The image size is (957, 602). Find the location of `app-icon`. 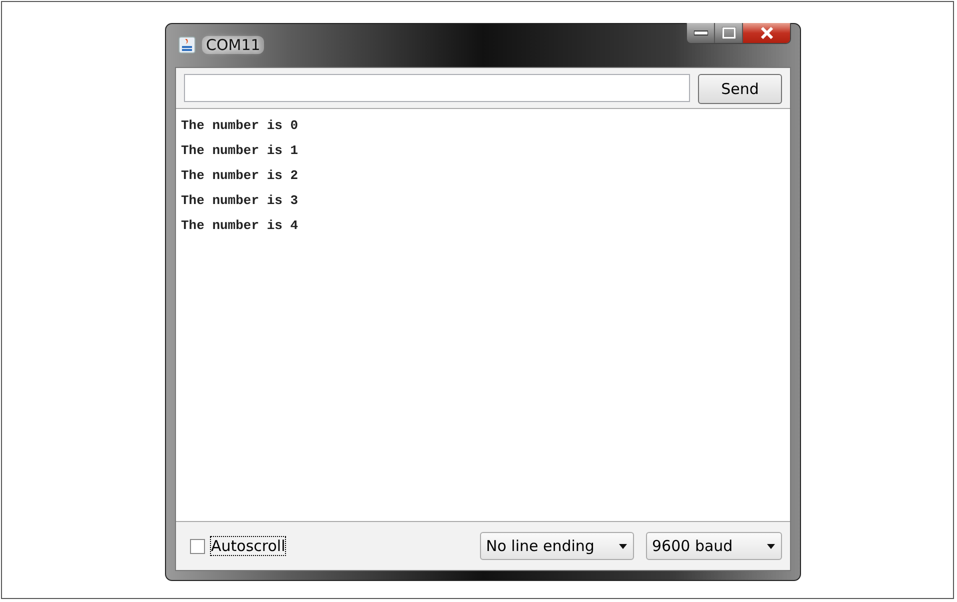

app-icon is located at coordinates (187, 45).